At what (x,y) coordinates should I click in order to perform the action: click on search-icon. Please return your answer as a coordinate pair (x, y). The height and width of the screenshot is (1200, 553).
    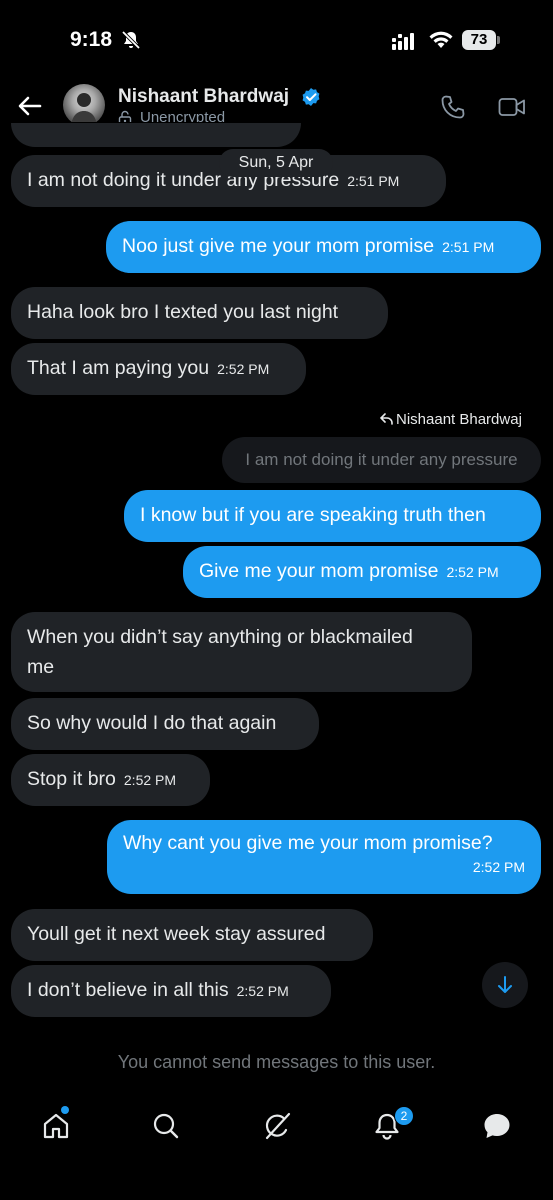
    Looking at the image, I should click on (166, 1126).